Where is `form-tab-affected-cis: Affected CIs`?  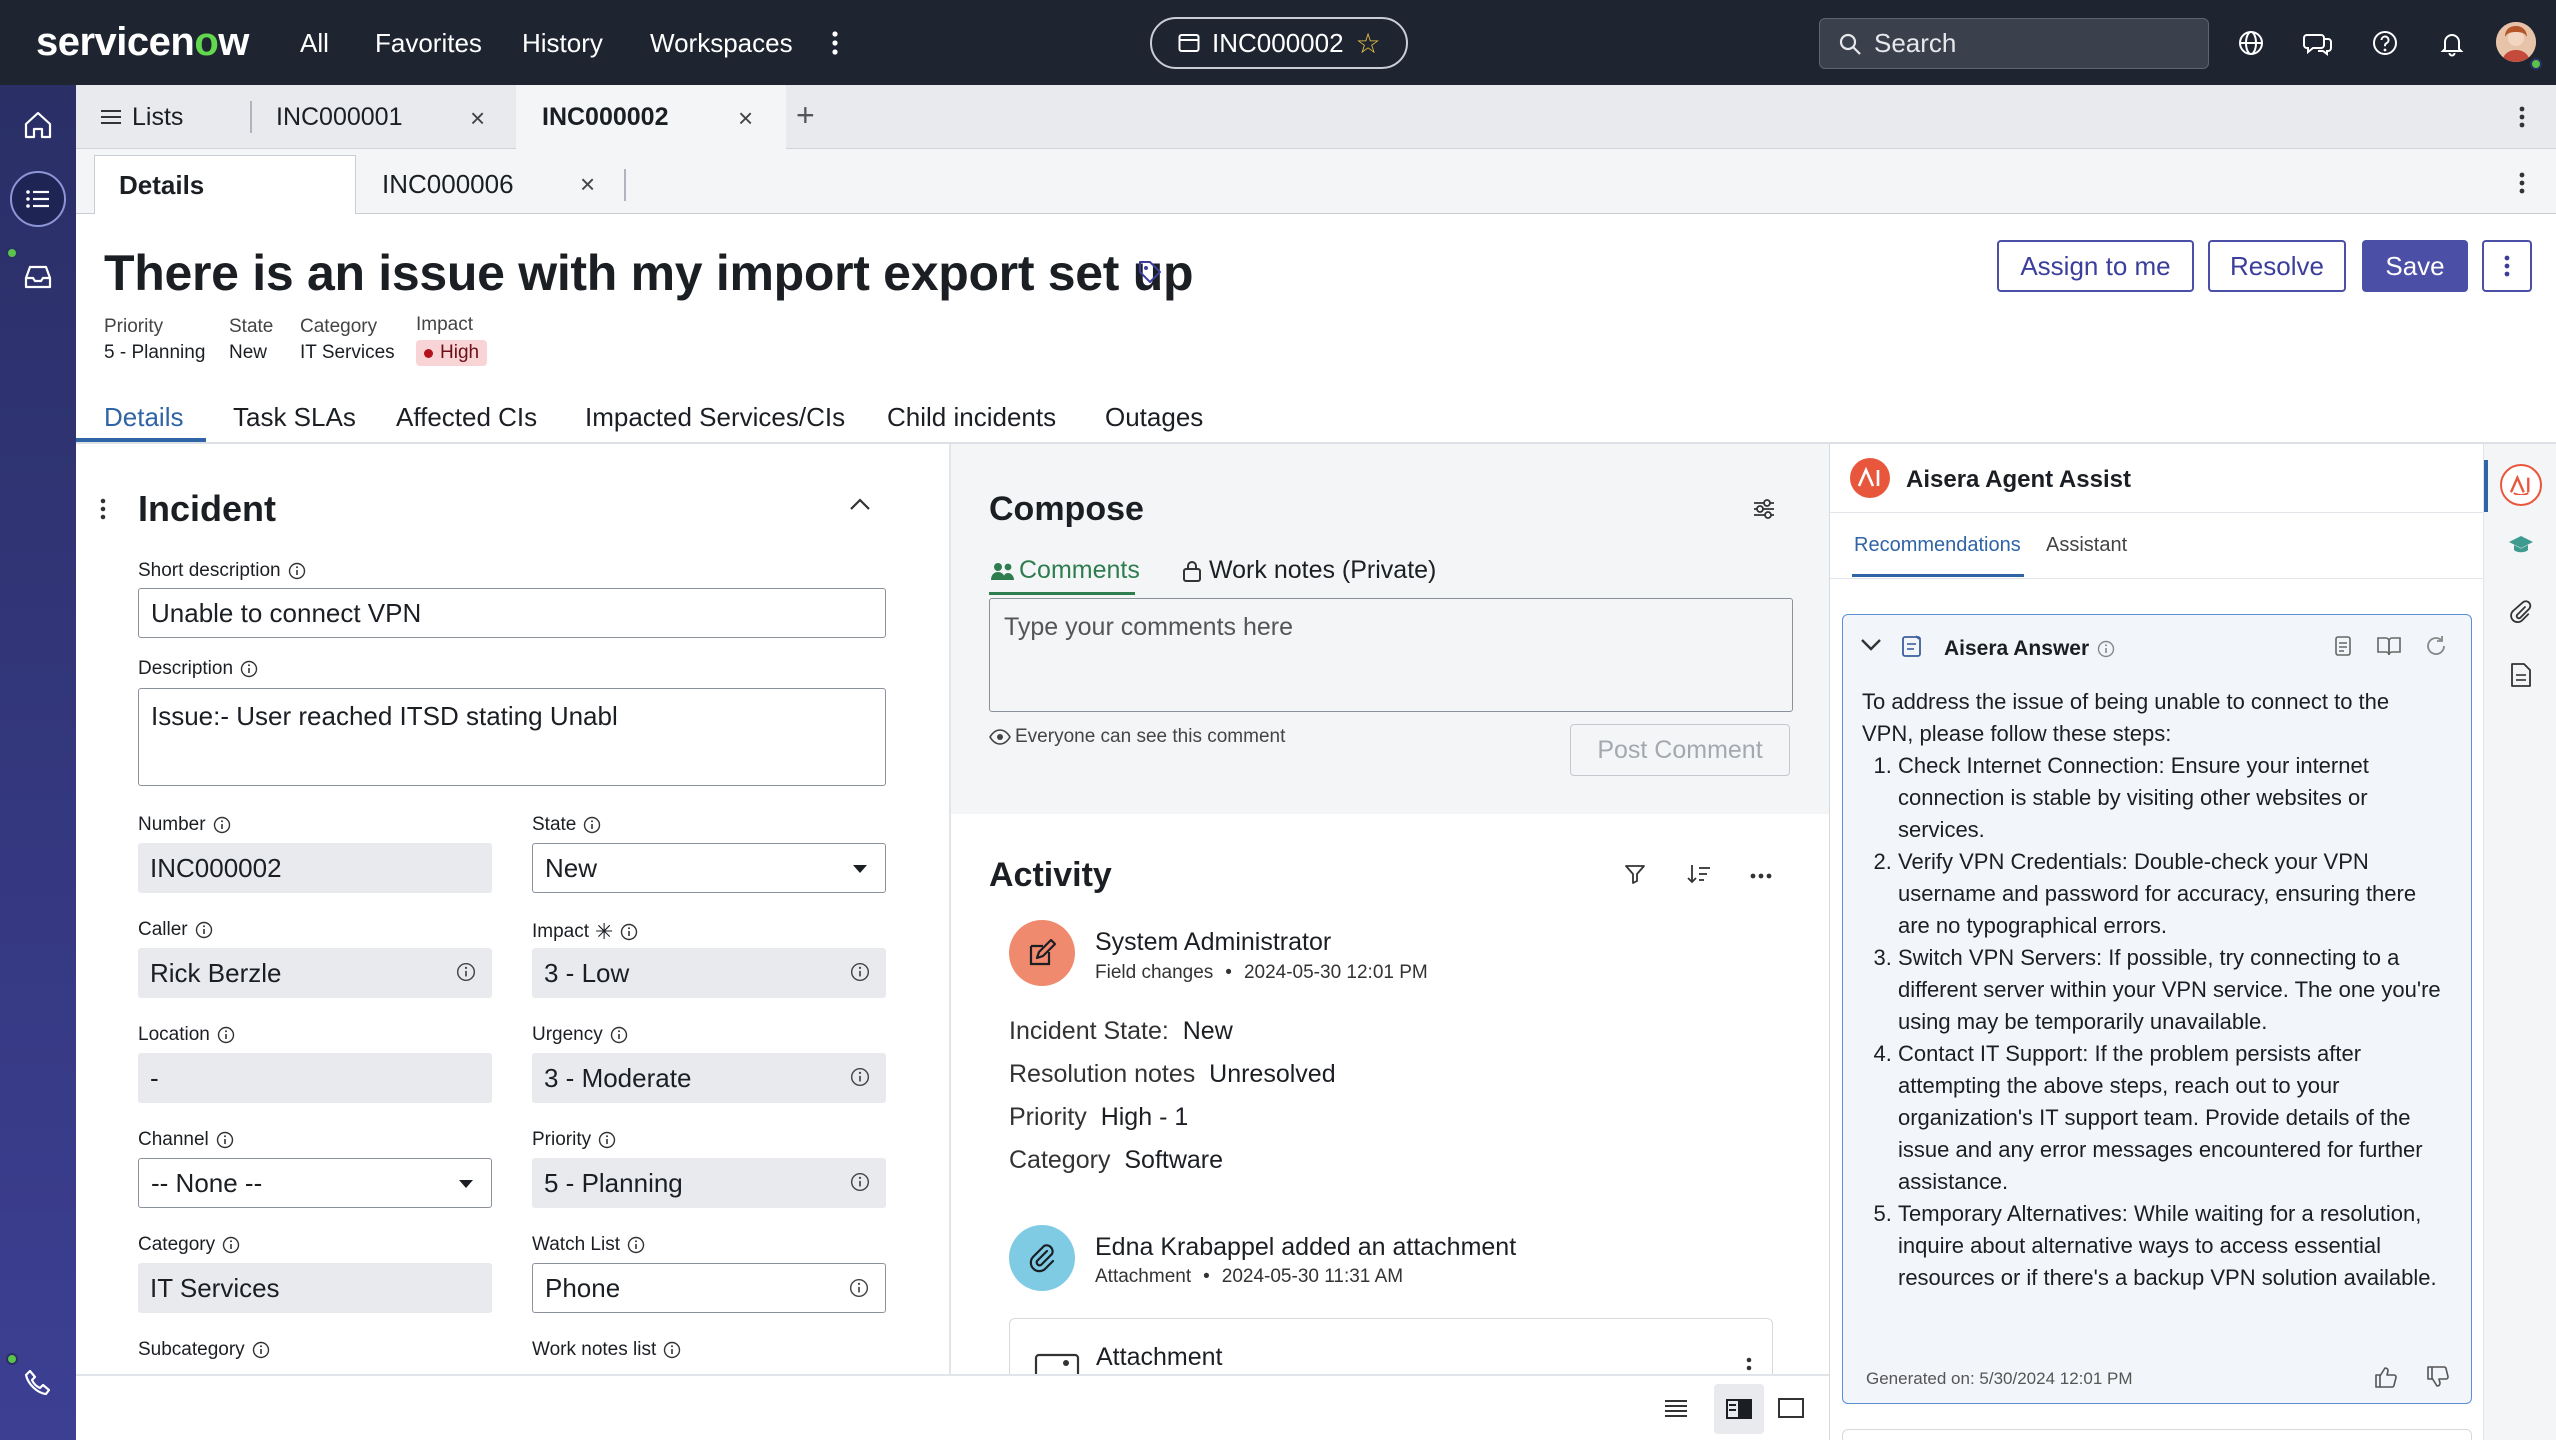
form-tab-affected-cis: Affected CIs is located at coordinates (466, 417).